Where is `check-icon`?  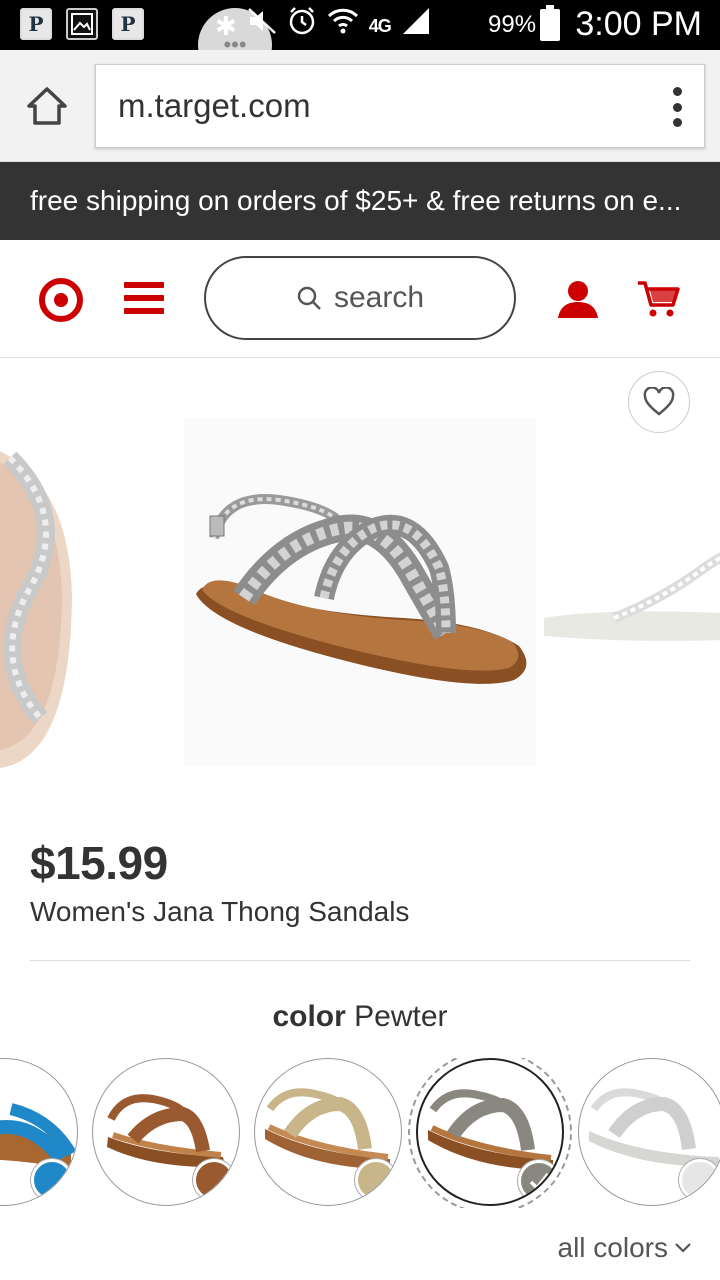
check-icon is located at coordinates (539, 1181).